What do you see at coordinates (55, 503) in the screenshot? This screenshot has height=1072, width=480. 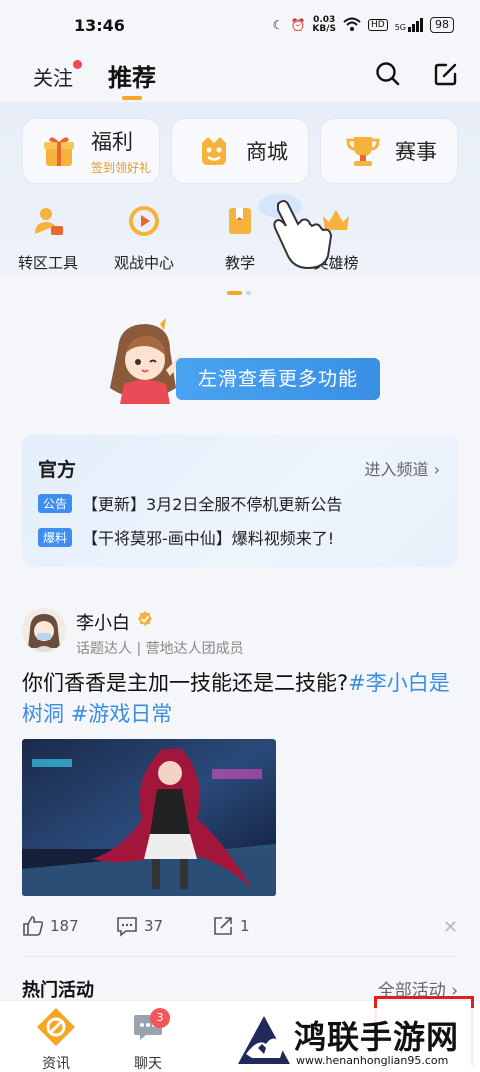 I see `announcement-badge: 公告` at bounding box center [55, 503].